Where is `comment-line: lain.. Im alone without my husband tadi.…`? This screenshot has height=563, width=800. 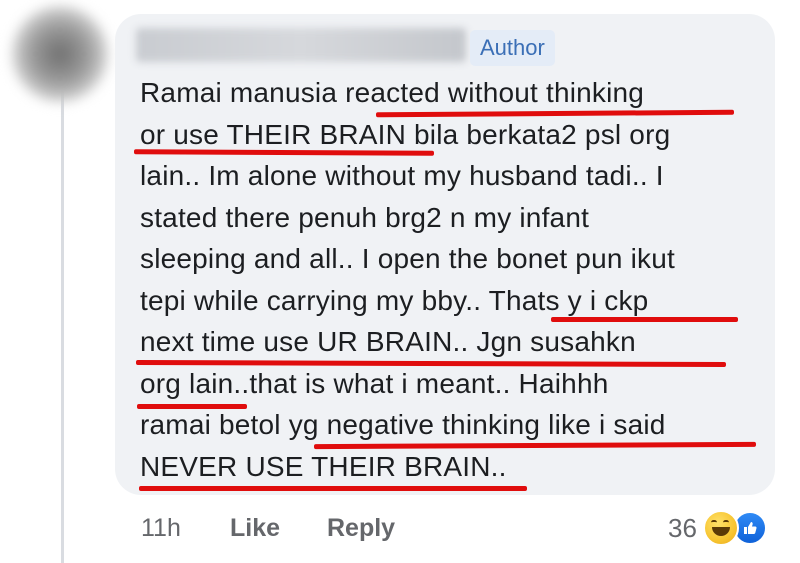 comment-line: lain.. Im alone without my husband tadi.… is located at coordinates (402, 175).